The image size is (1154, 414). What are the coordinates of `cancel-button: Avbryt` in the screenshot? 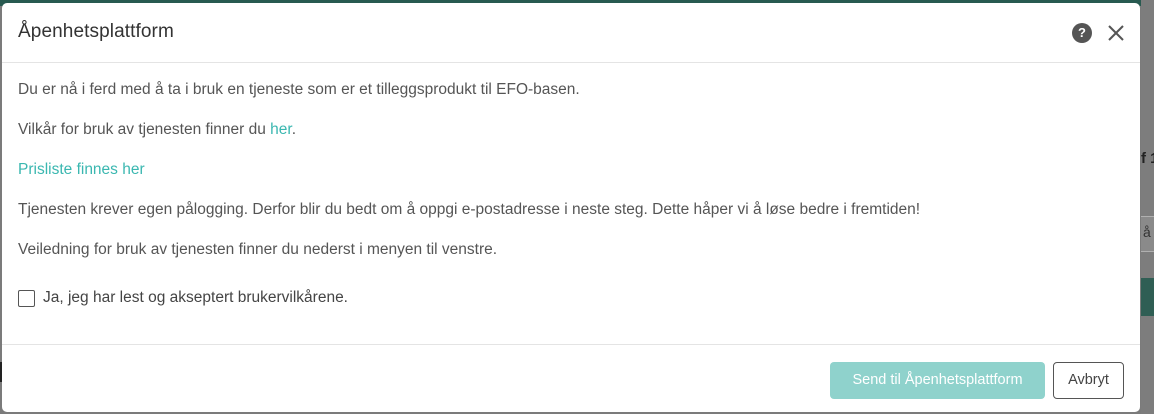 It's located at (1088, 380).